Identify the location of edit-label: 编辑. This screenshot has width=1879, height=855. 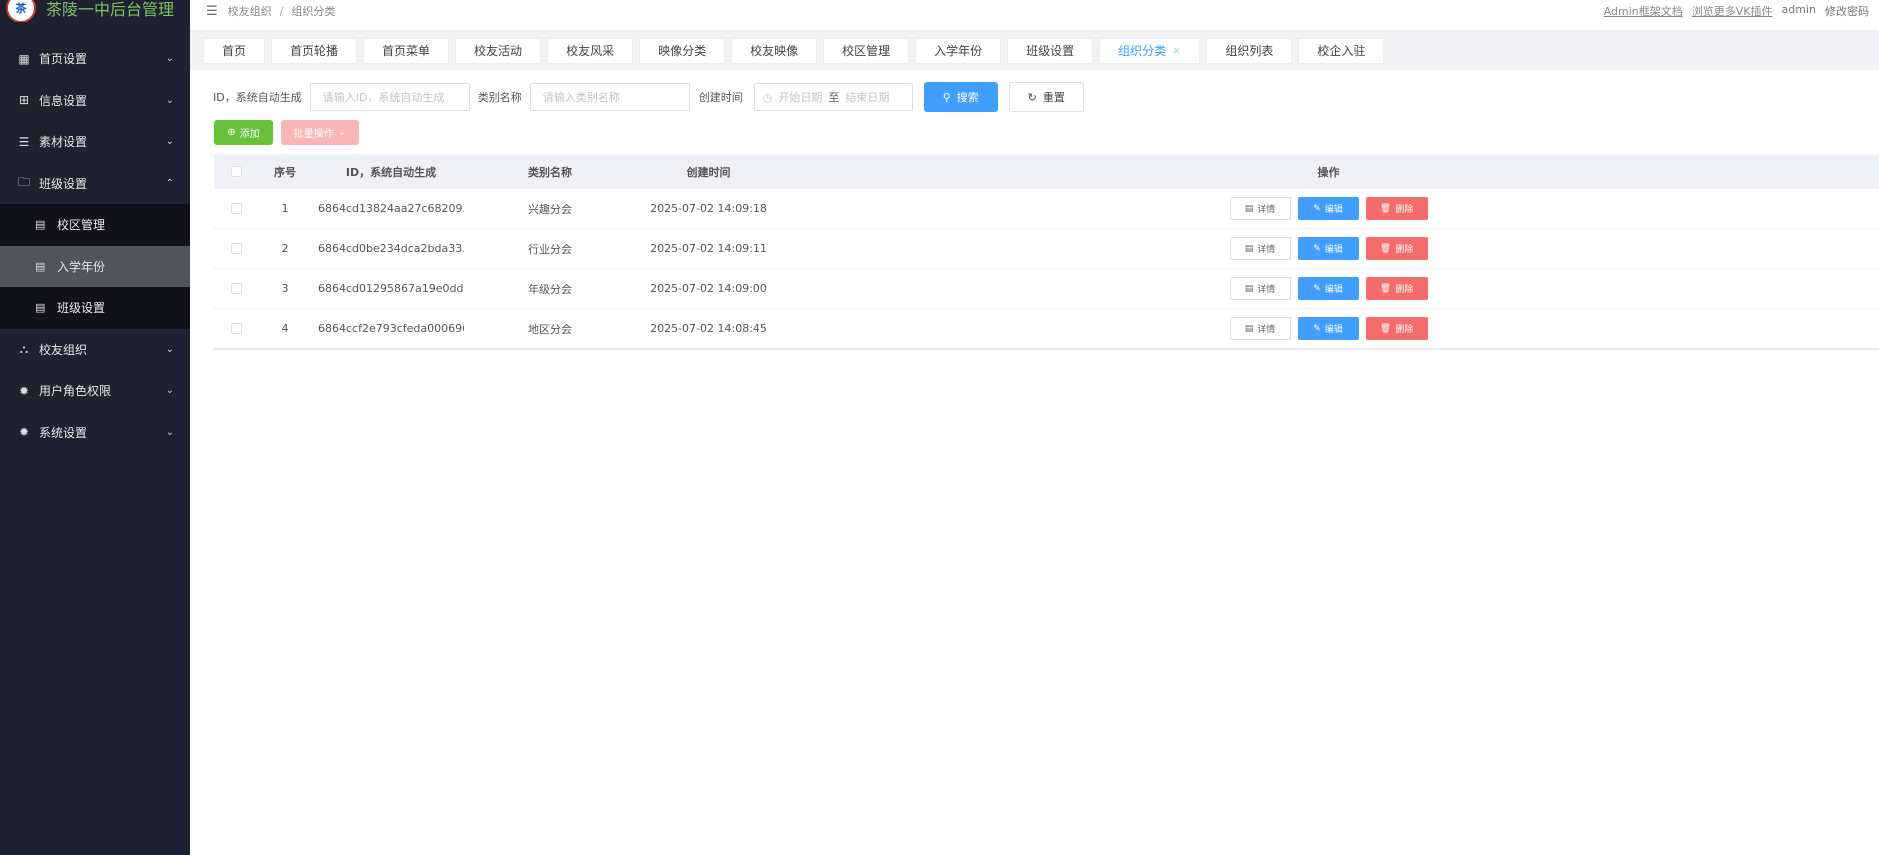
(1333, 330).